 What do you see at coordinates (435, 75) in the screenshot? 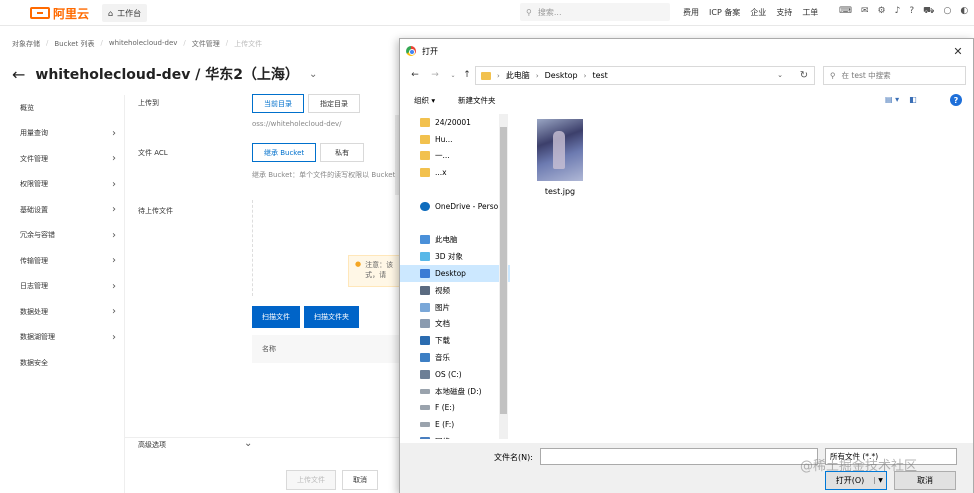
I see `forward-icon: →` at bounding box center [435, 75].